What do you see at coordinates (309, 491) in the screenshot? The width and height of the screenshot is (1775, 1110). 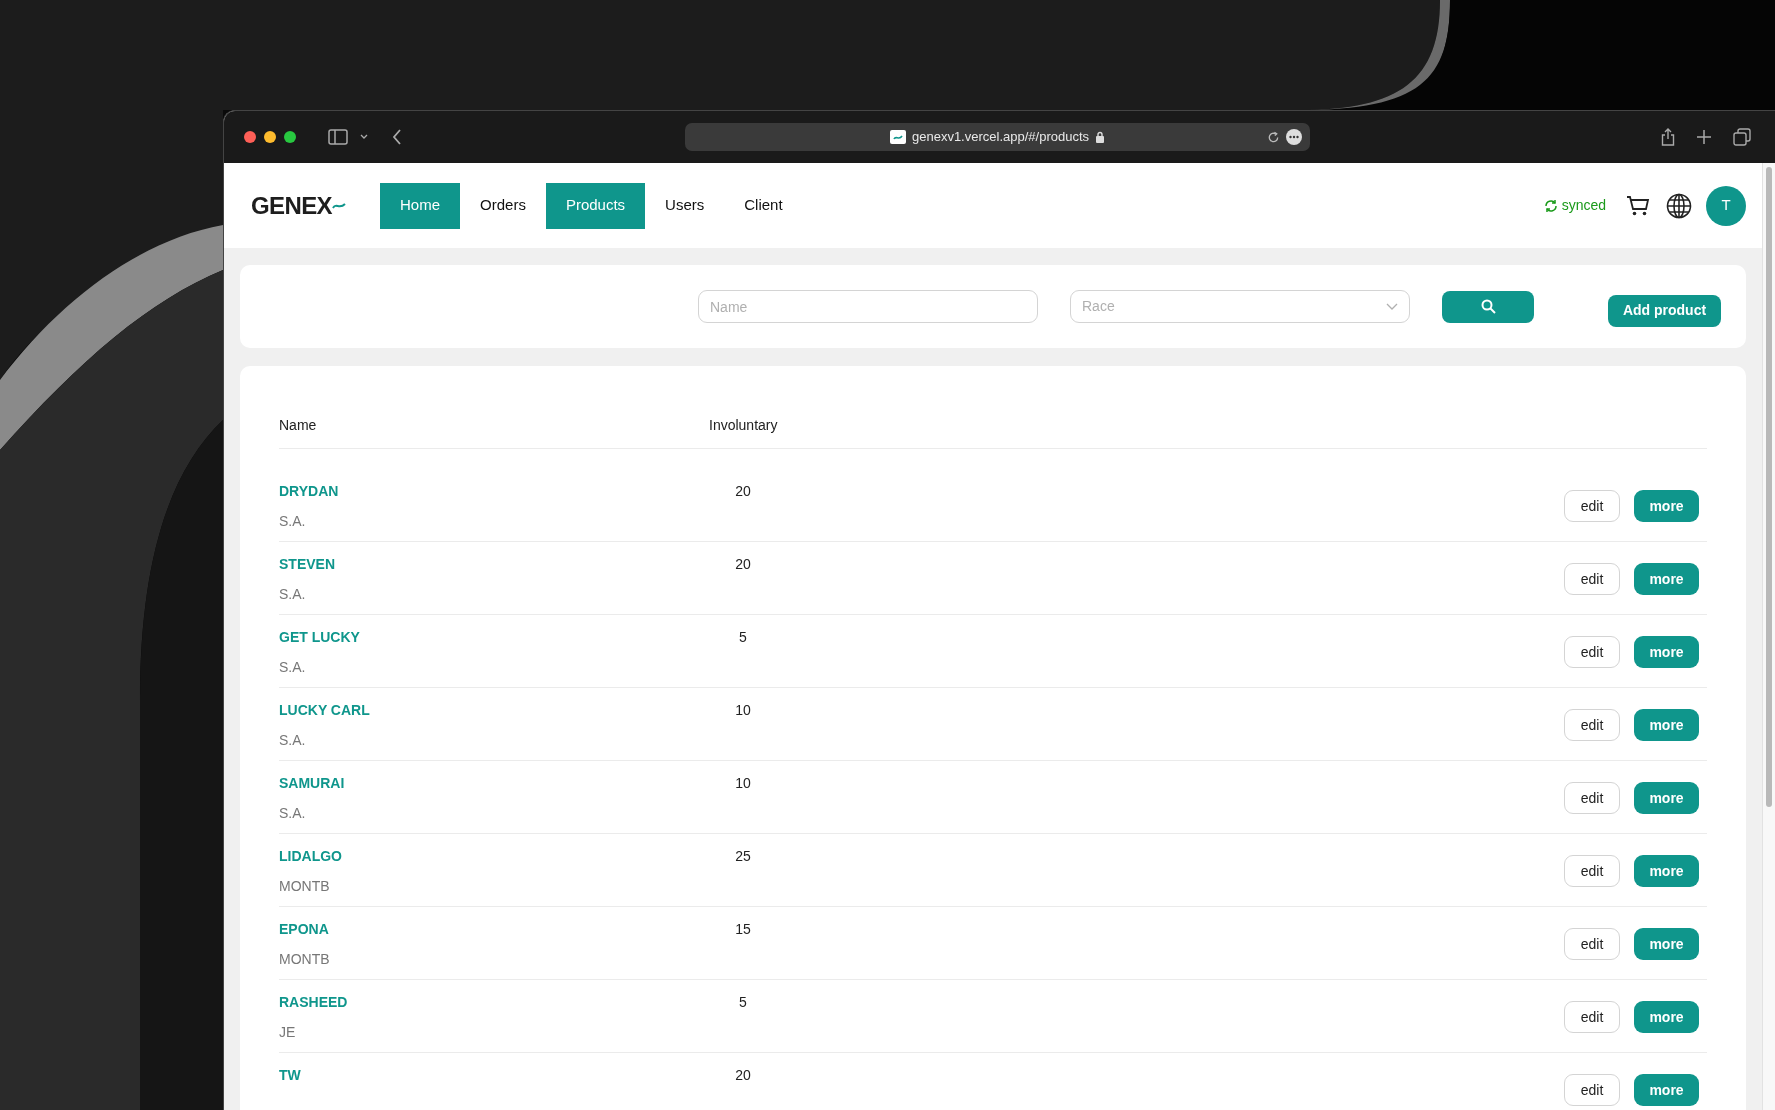 I see `product-name-link: DRYDAN` at bounding box center [309, 491].